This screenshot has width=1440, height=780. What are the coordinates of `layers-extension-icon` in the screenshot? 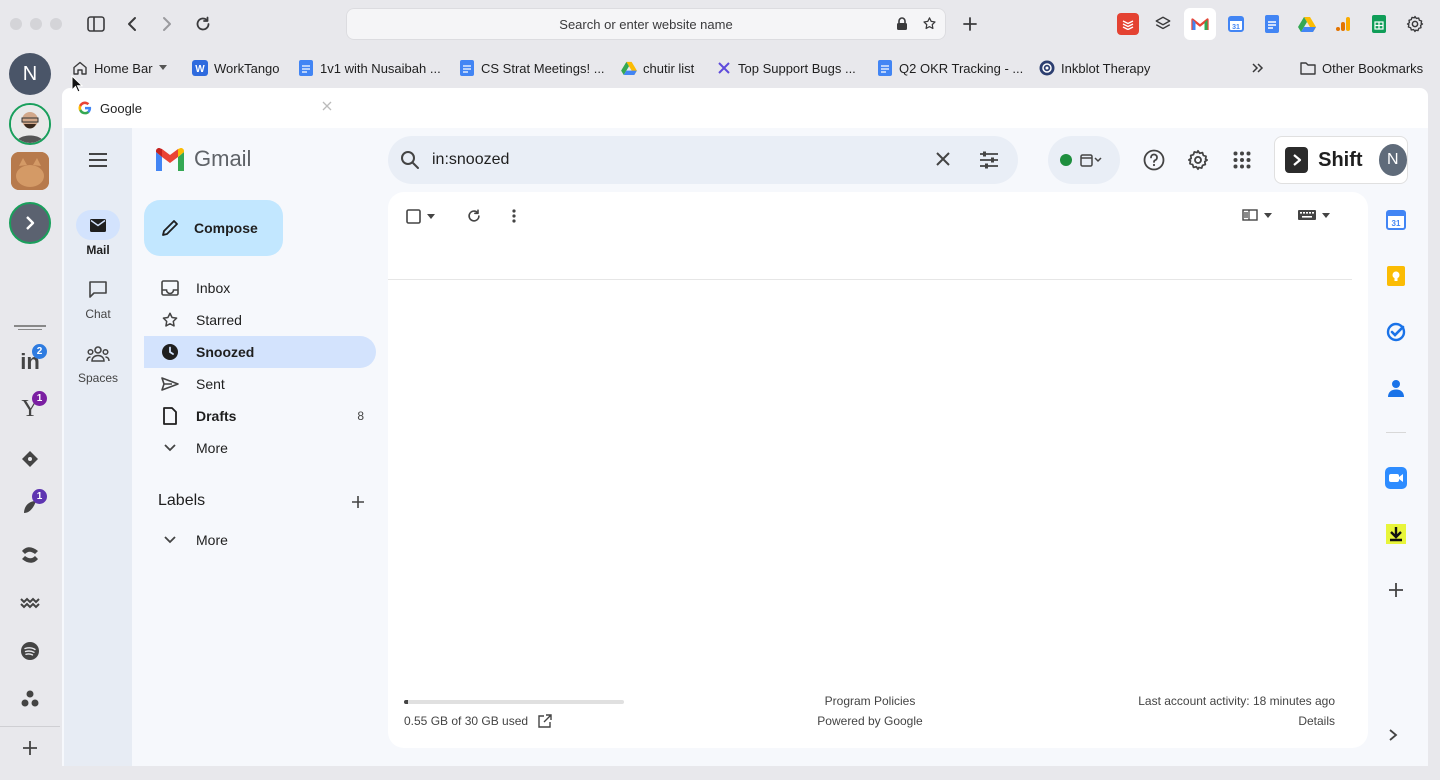 It's located at (1163, 24).